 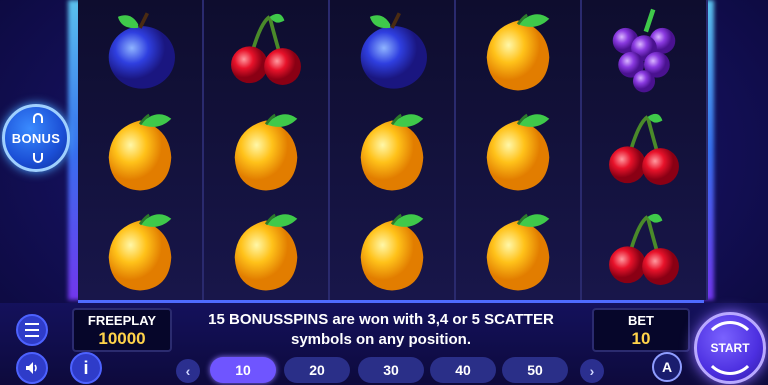 What do you see at coordinates (535, 370) in the screenshot?
I see `bet-option-50: 50` at bounding box center [535, 370].